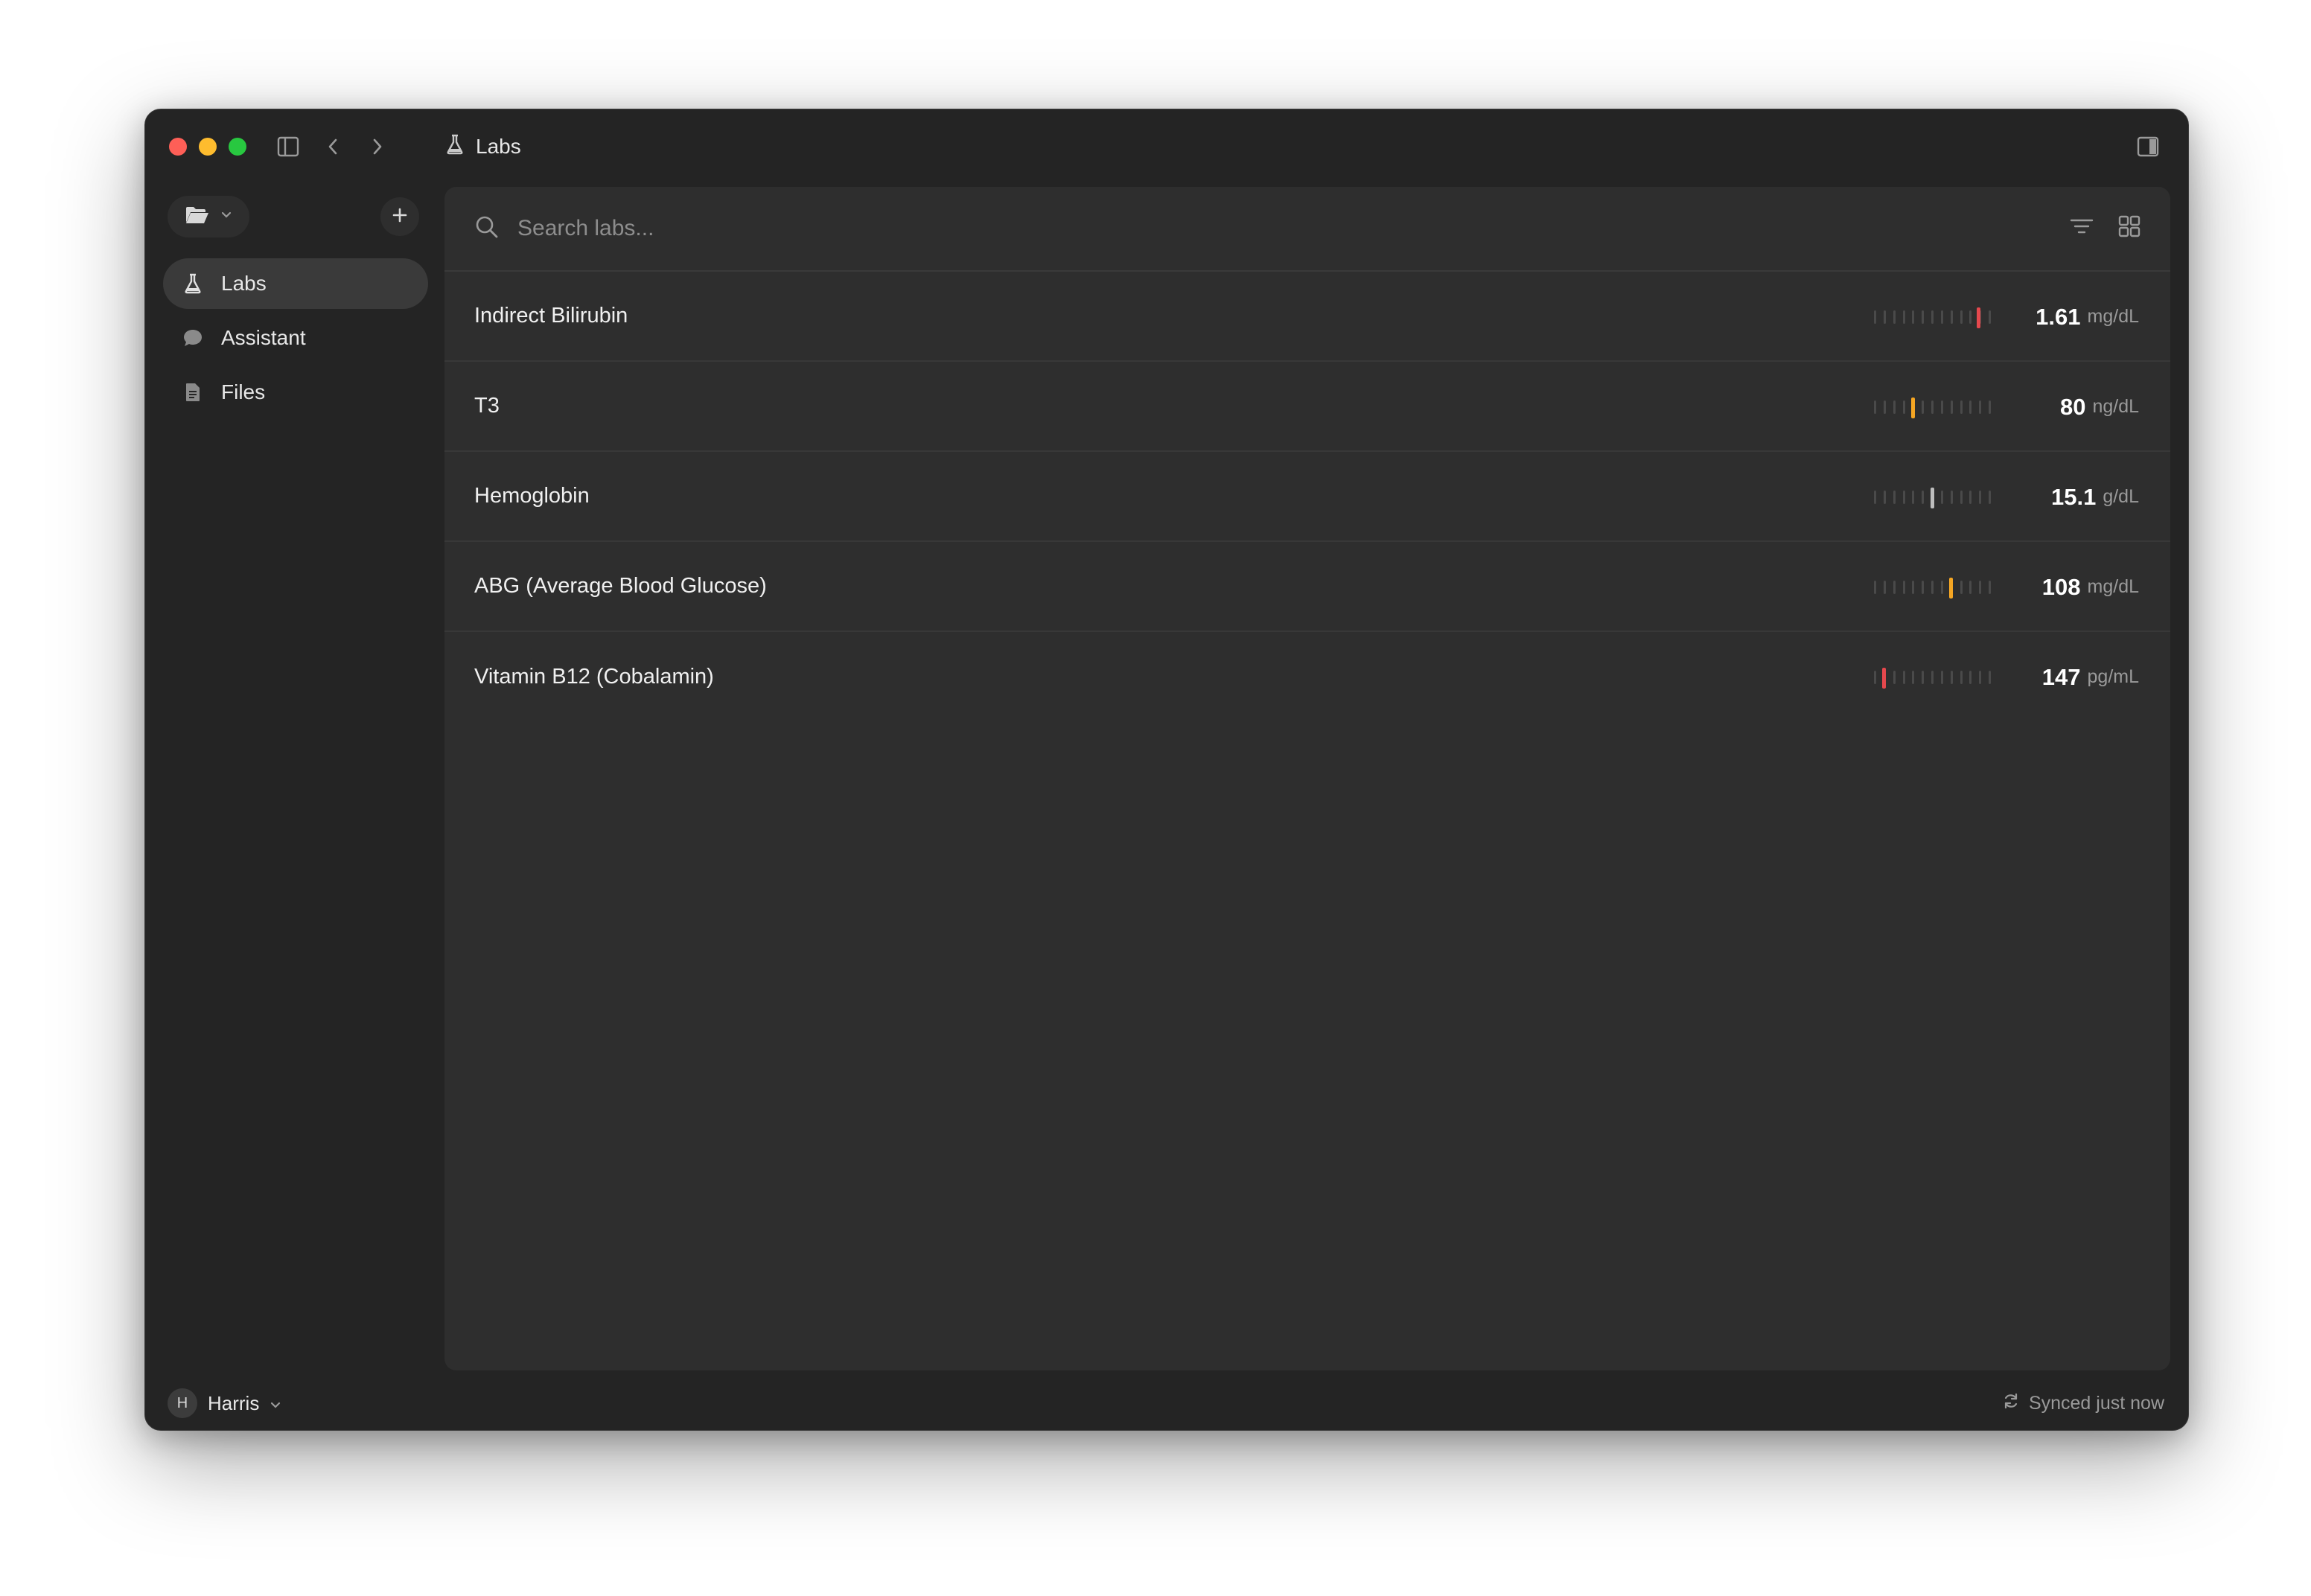 This screenshot has width=2311, height=1596. Describe the element at coordinates (2061, 586) in the screenshot. I see `lab-value-number: 108` at that location.